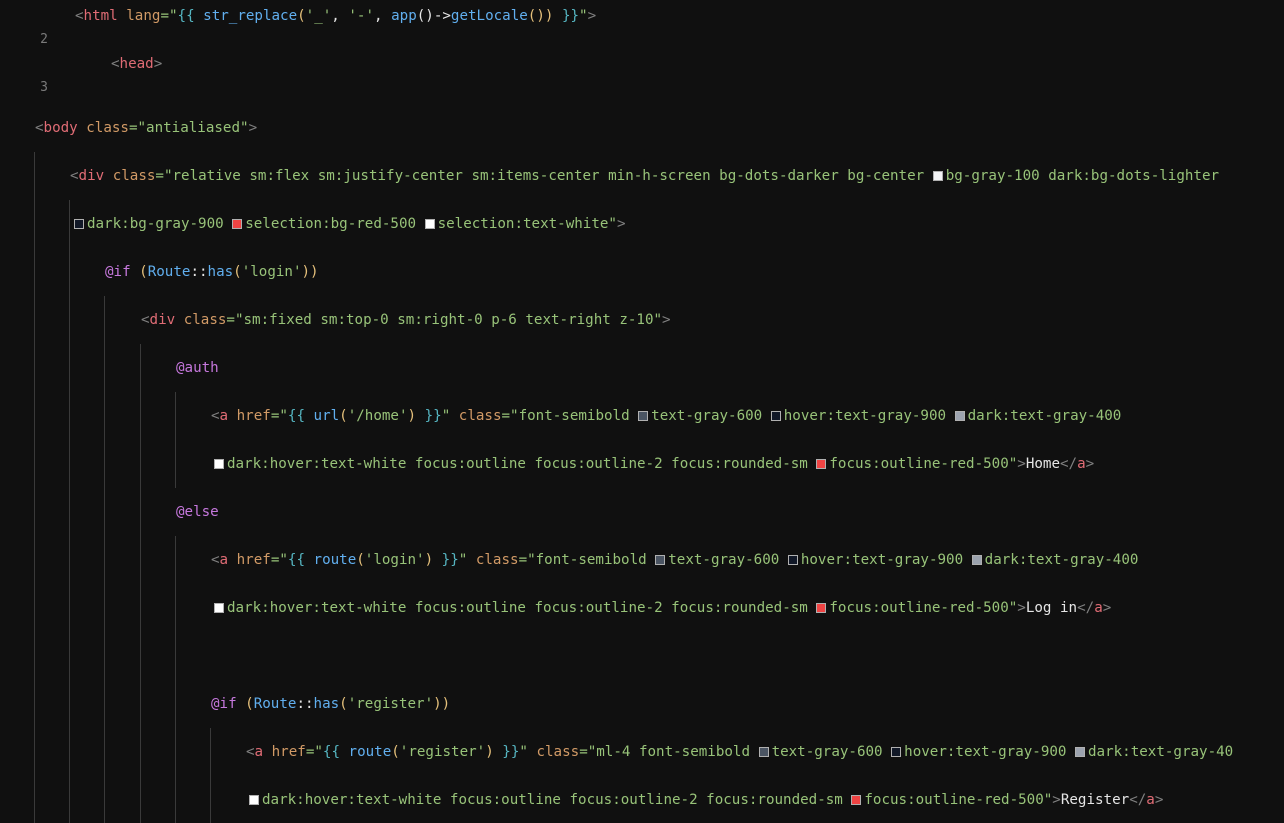 The height and width of the screenshot is (823, 1284). What do you see at coordinates (642, 704) in the screenshot?
I see `code-line: @if (Route::has('register'))` at bounding box center [642, 704].